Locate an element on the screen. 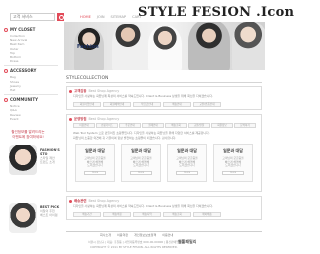 This screenshot has height=254, width=320. info-button: 쇼핑가이드 is located at coordinates (107, 125).